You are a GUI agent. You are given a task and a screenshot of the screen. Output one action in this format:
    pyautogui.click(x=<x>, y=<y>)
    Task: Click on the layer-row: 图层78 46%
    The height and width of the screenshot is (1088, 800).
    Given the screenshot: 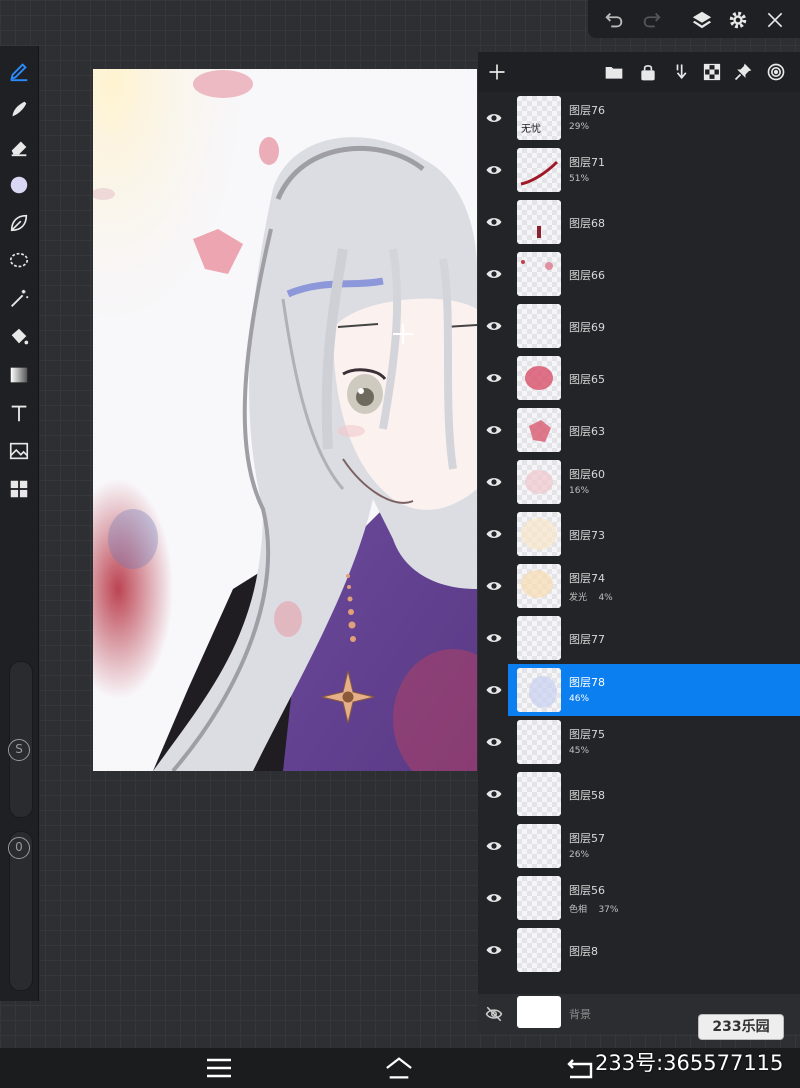 What is the action you would take?
    pyautogui.click(x=654, y=690)
    